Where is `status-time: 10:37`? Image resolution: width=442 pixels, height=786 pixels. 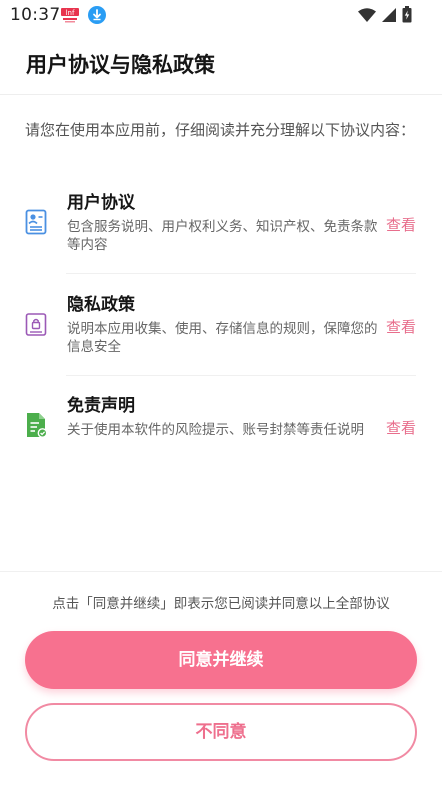 status-time: 10:37 is located at coordinates (35, 15).